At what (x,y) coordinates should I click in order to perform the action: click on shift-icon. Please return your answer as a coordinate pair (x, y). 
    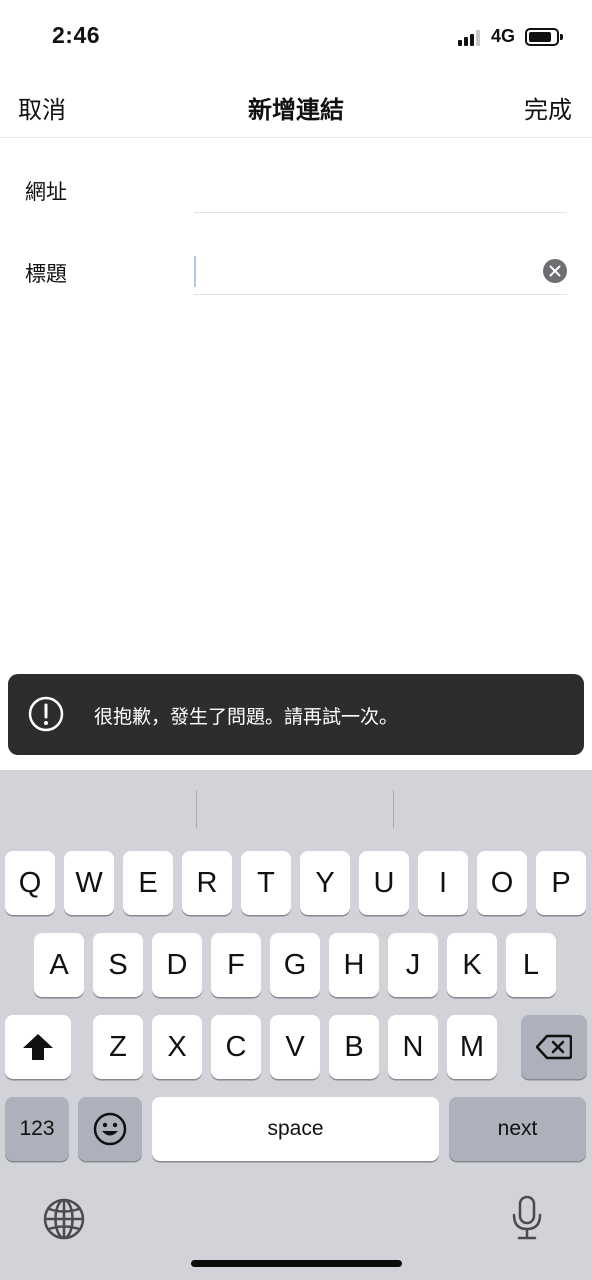
    Looking at the image, I should click on (38, 1047).